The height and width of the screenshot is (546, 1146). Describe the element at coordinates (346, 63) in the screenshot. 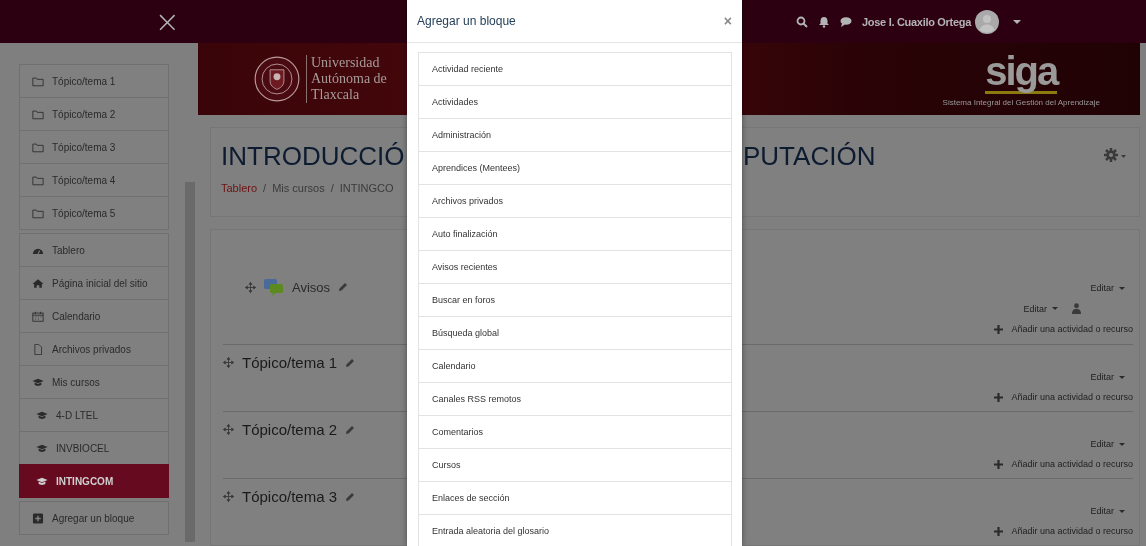

I see `university-name-line: Universidad` at that location.